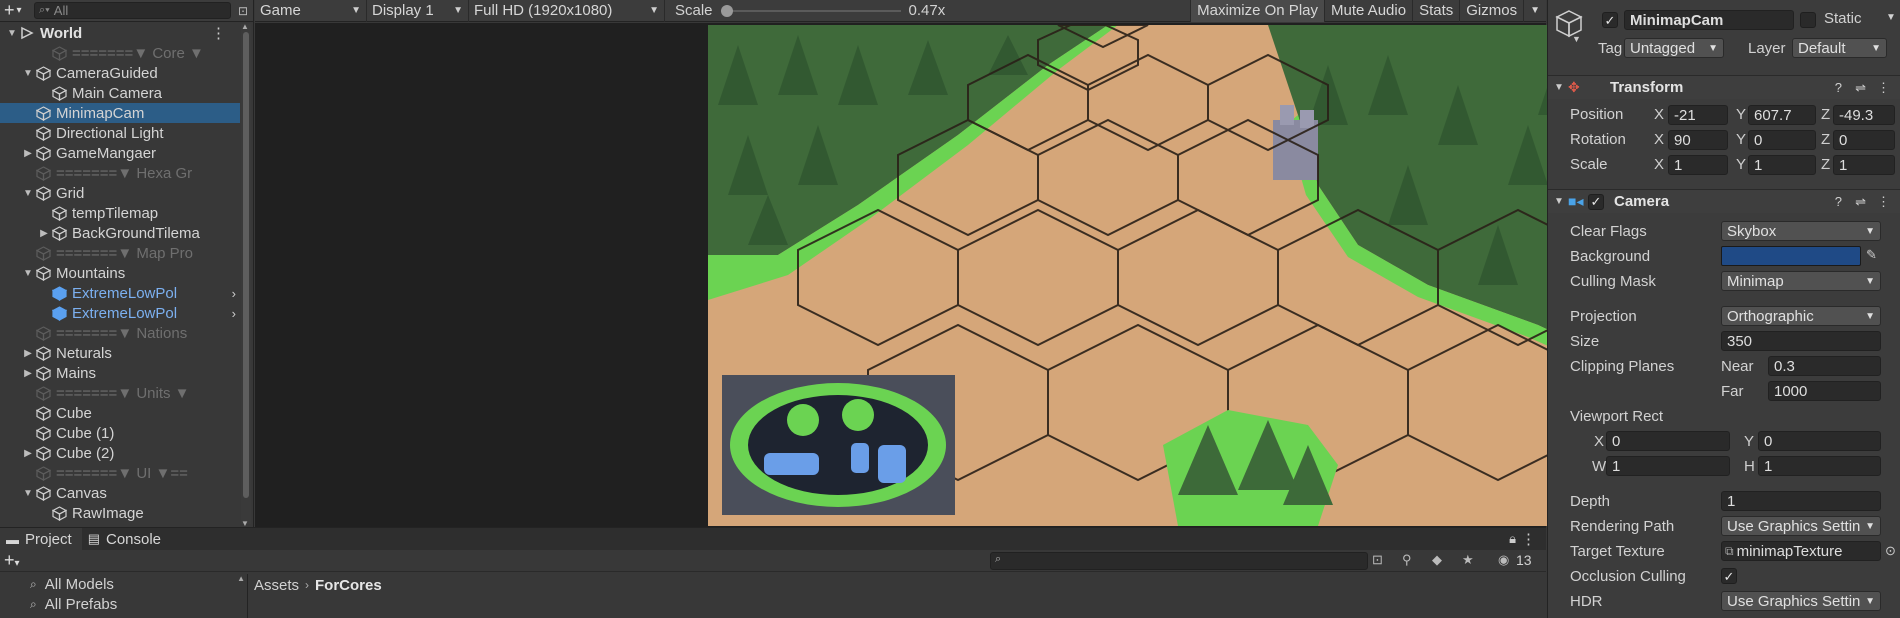 The height and width of the screenshot is (618, 1900). I want to click on active-checkbox: ✓, so click(1610, 20).